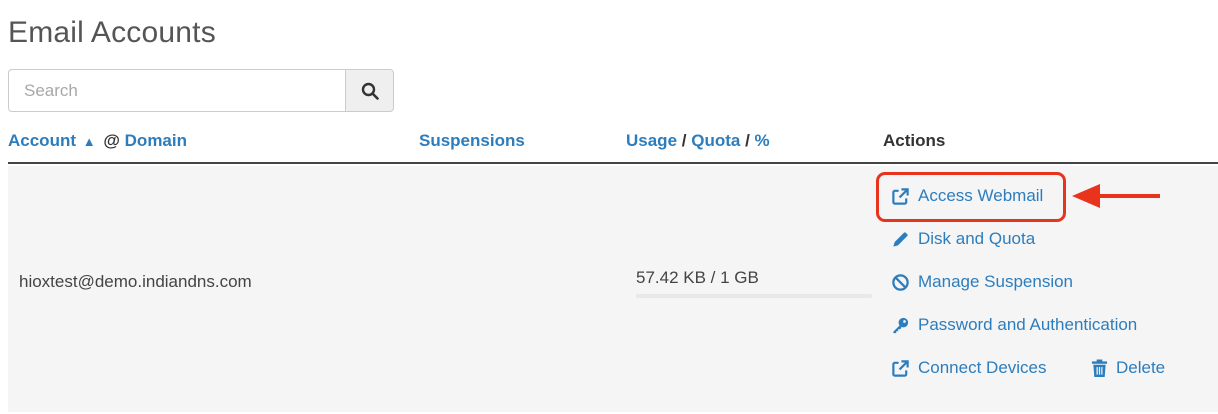 The height and width of the screenshot is (414, 1218). I want to click on pencil-icon, so click(900, 239).